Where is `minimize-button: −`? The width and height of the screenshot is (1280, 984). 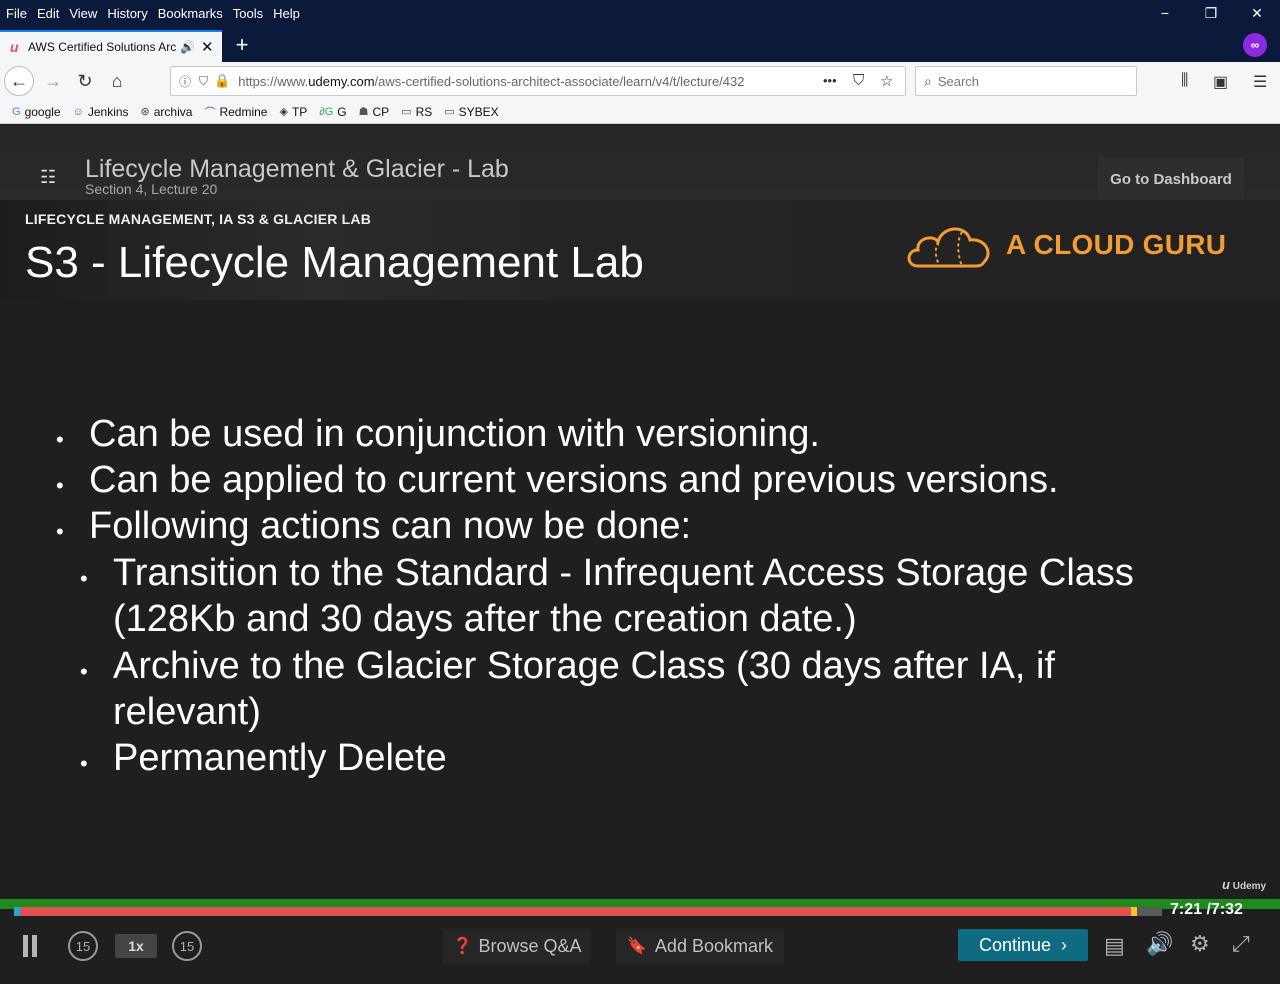
minimize-button: − is located at coordinates (1165, 13).